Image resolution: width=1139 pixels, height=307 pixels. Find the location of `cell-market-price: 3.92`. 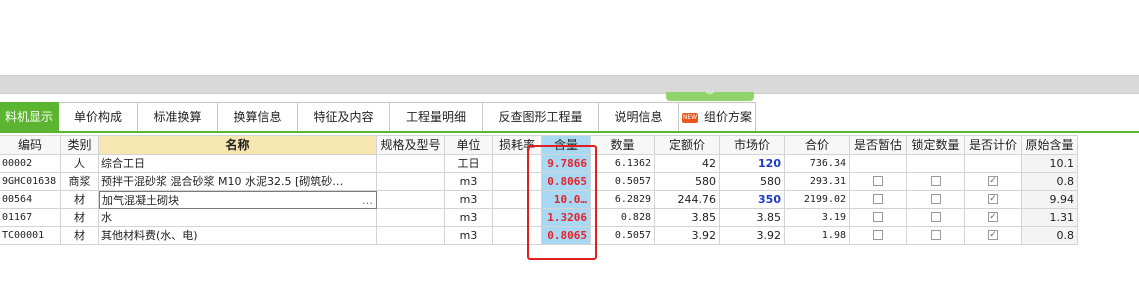

cell-market-price: 3.92 is located at coordinates (752, 236).